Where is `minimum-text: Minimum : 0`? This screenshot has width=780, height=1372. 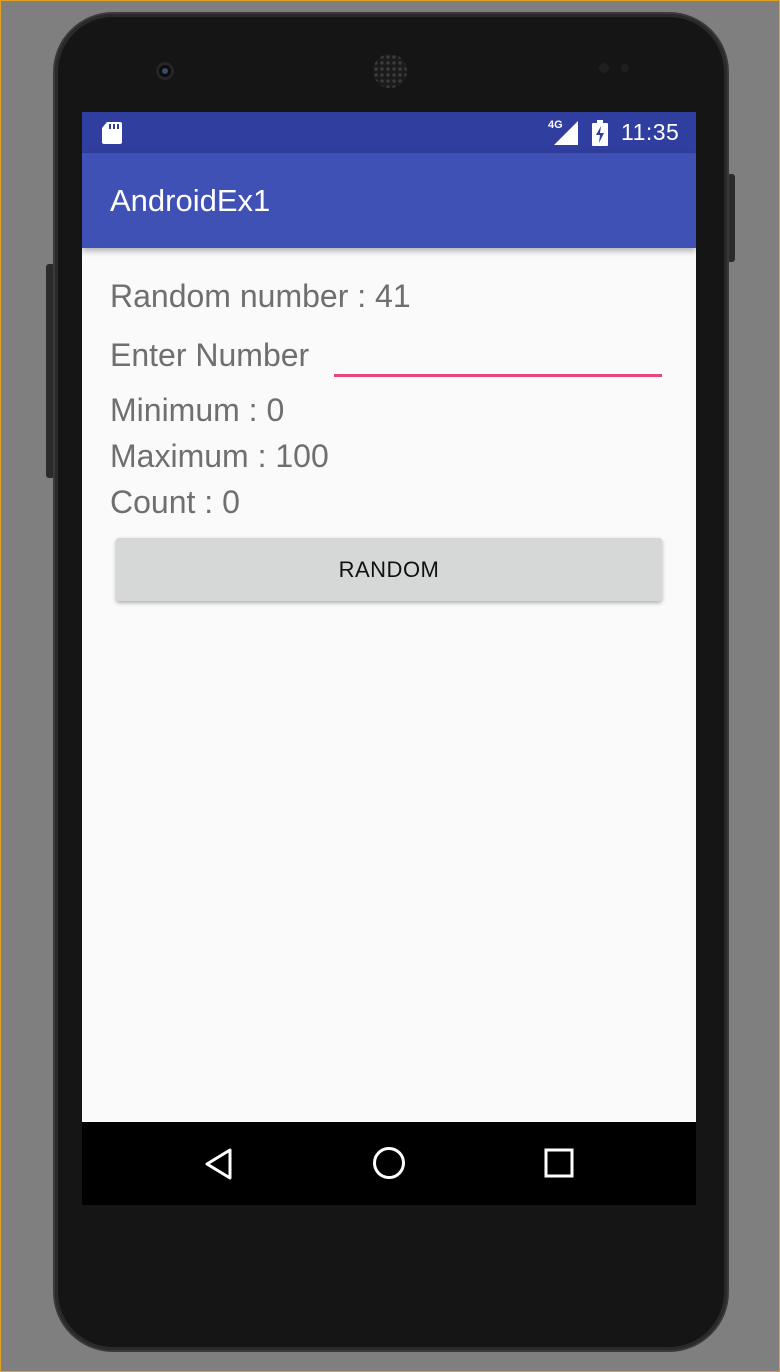
minimum-text: Minimum : 0 is located at coordinates (197, 410).